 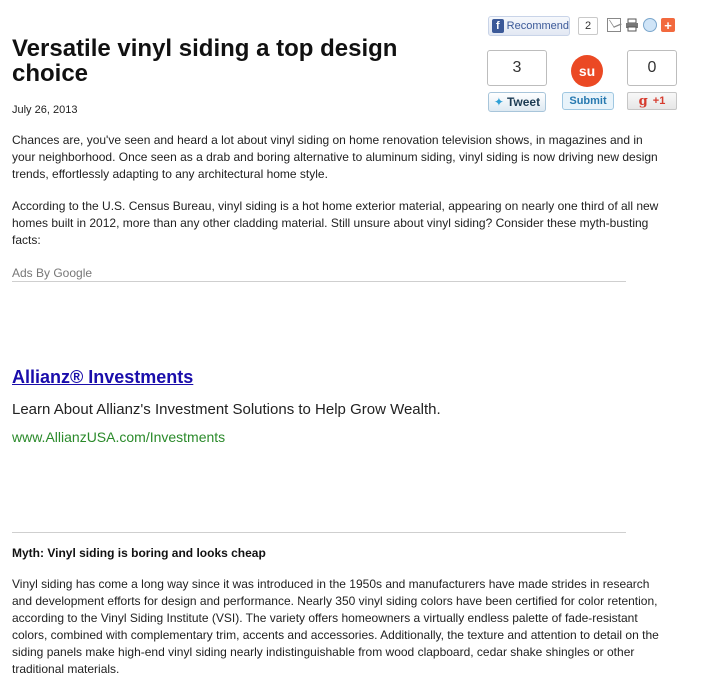 I want to click on addthis-plus-icon: +, so click(x=668, y=25).